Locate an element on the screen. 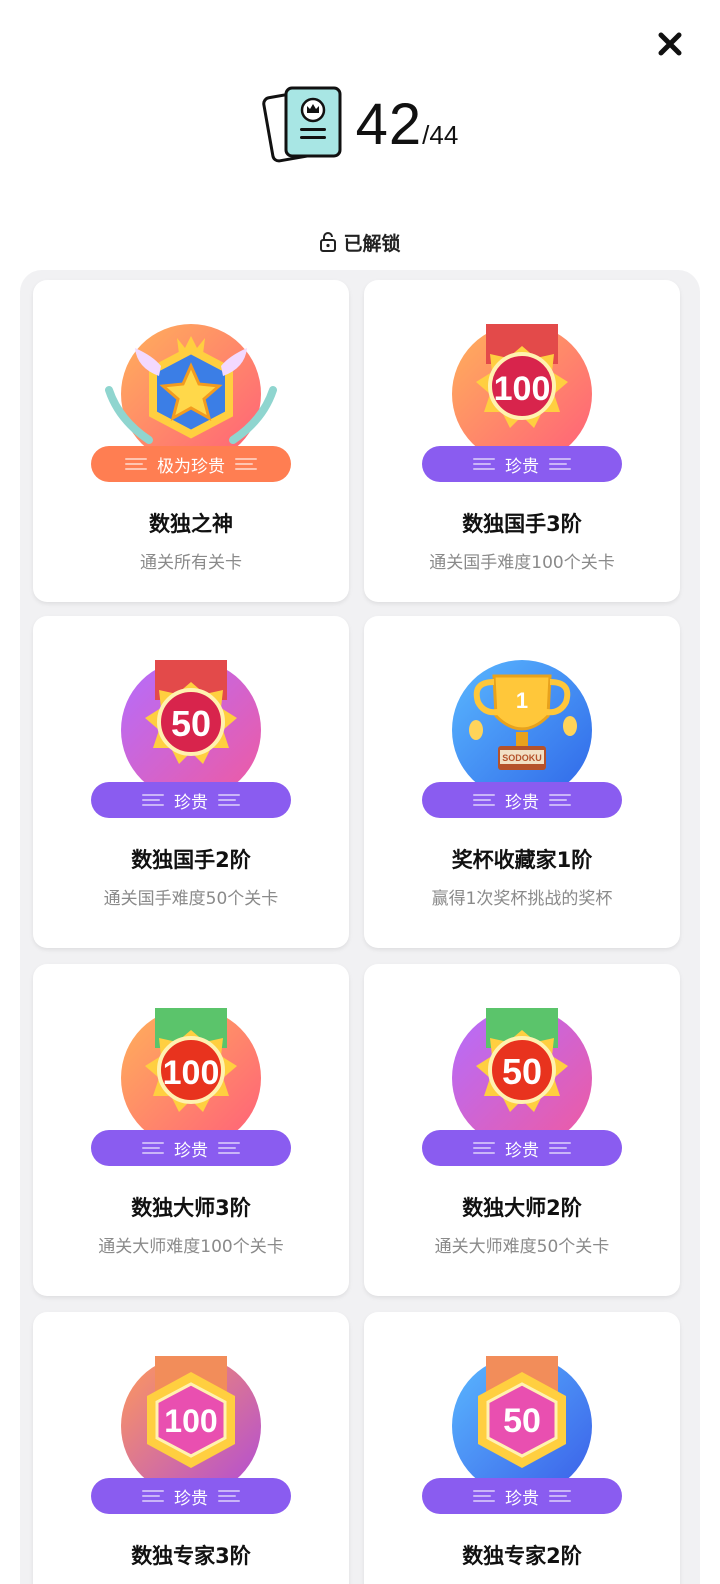  achievement-title: 数独专家3阶 is located at coordinates (191, 1556).